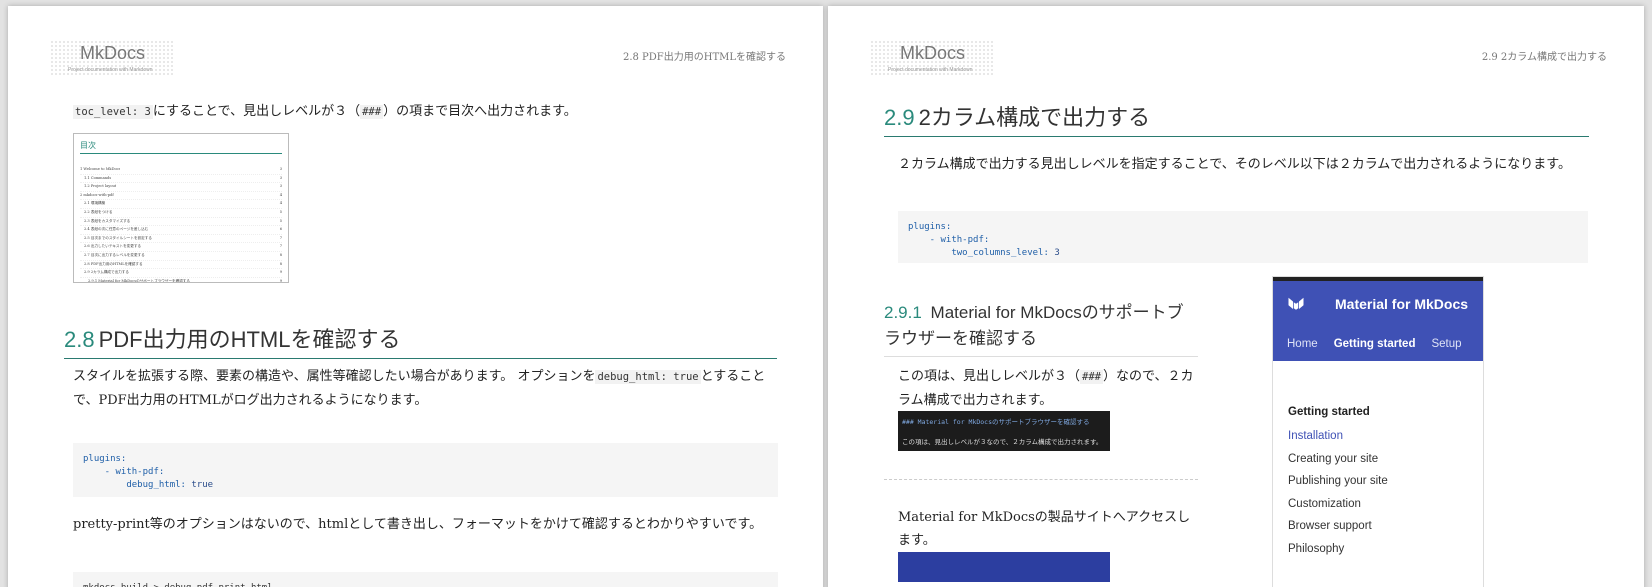 This screenshot has width=1652, height=587. I want to click on nav-item-customization: Customization, so click(1324, 503).